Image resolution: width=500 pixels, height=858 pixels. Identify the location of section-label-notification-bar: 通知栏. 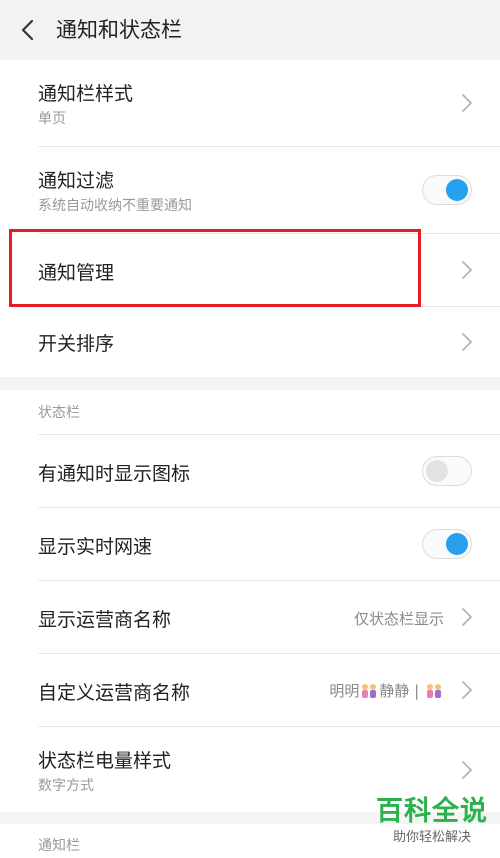
(59, 846).